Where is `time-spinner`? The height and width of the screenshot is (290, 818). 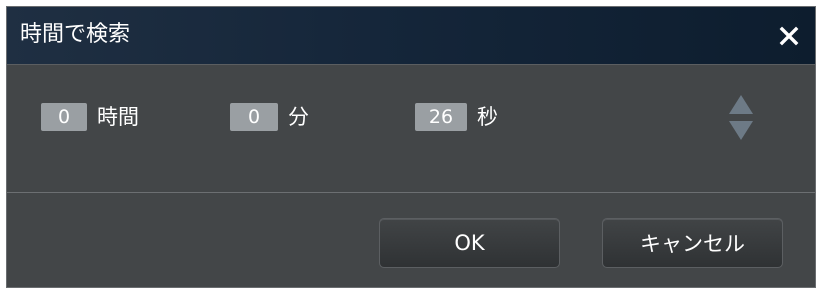
time-spinner is located at coordinates (741, 117).